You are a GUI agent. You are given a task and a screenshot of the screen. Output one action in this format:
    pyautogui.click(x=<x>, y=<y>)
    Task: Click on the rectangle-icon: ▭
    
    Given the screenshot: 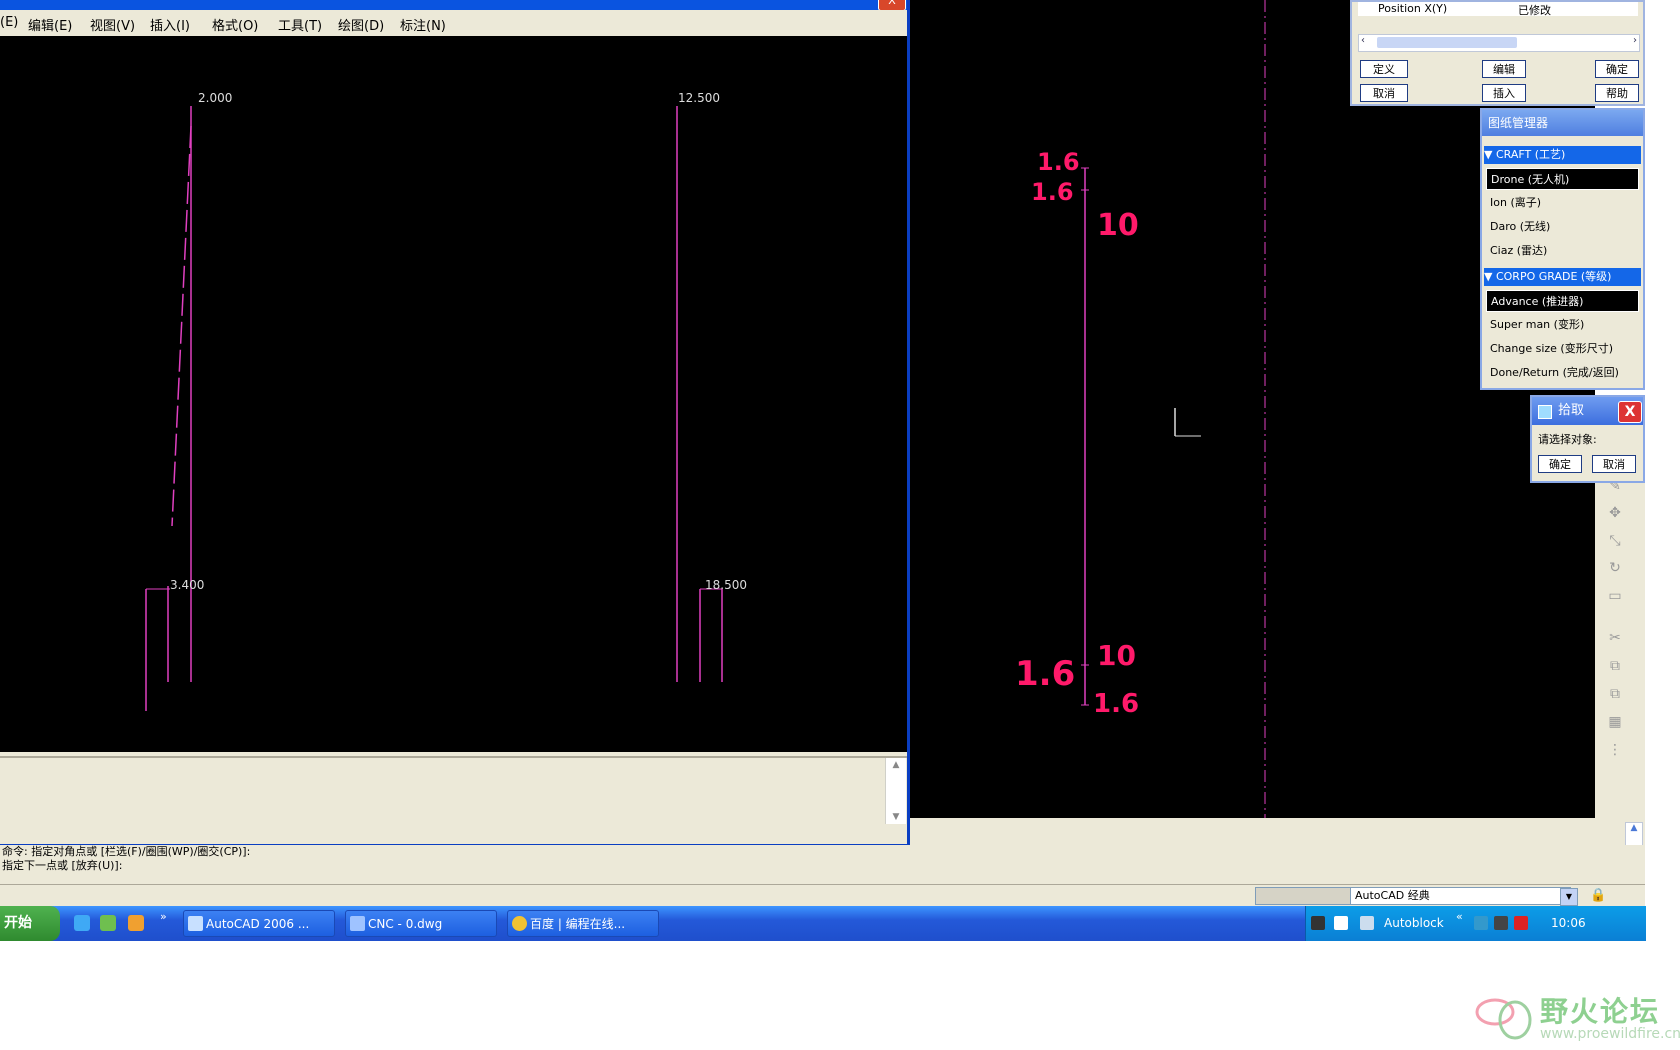 What is the action you would take?
    pyautogui.click(x=1615, y=597)
    